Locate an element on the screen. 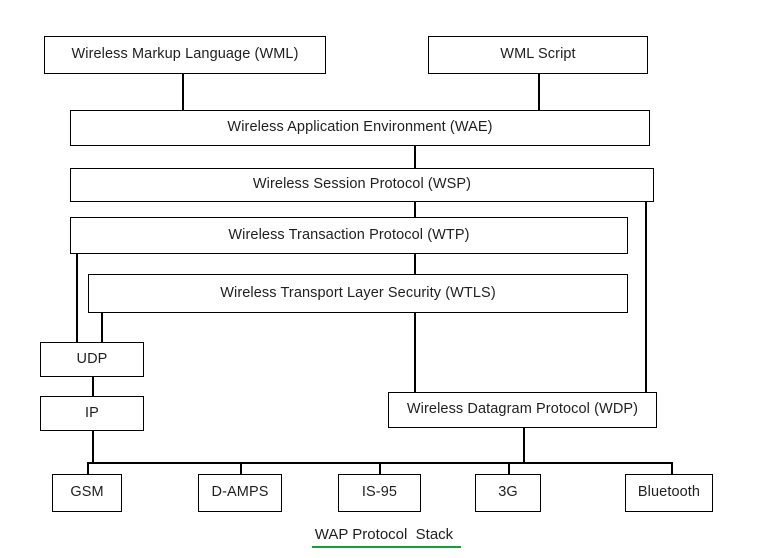  node-wsp: Wireless Session Protocol (WSP) is located at coordinates (362, 185).